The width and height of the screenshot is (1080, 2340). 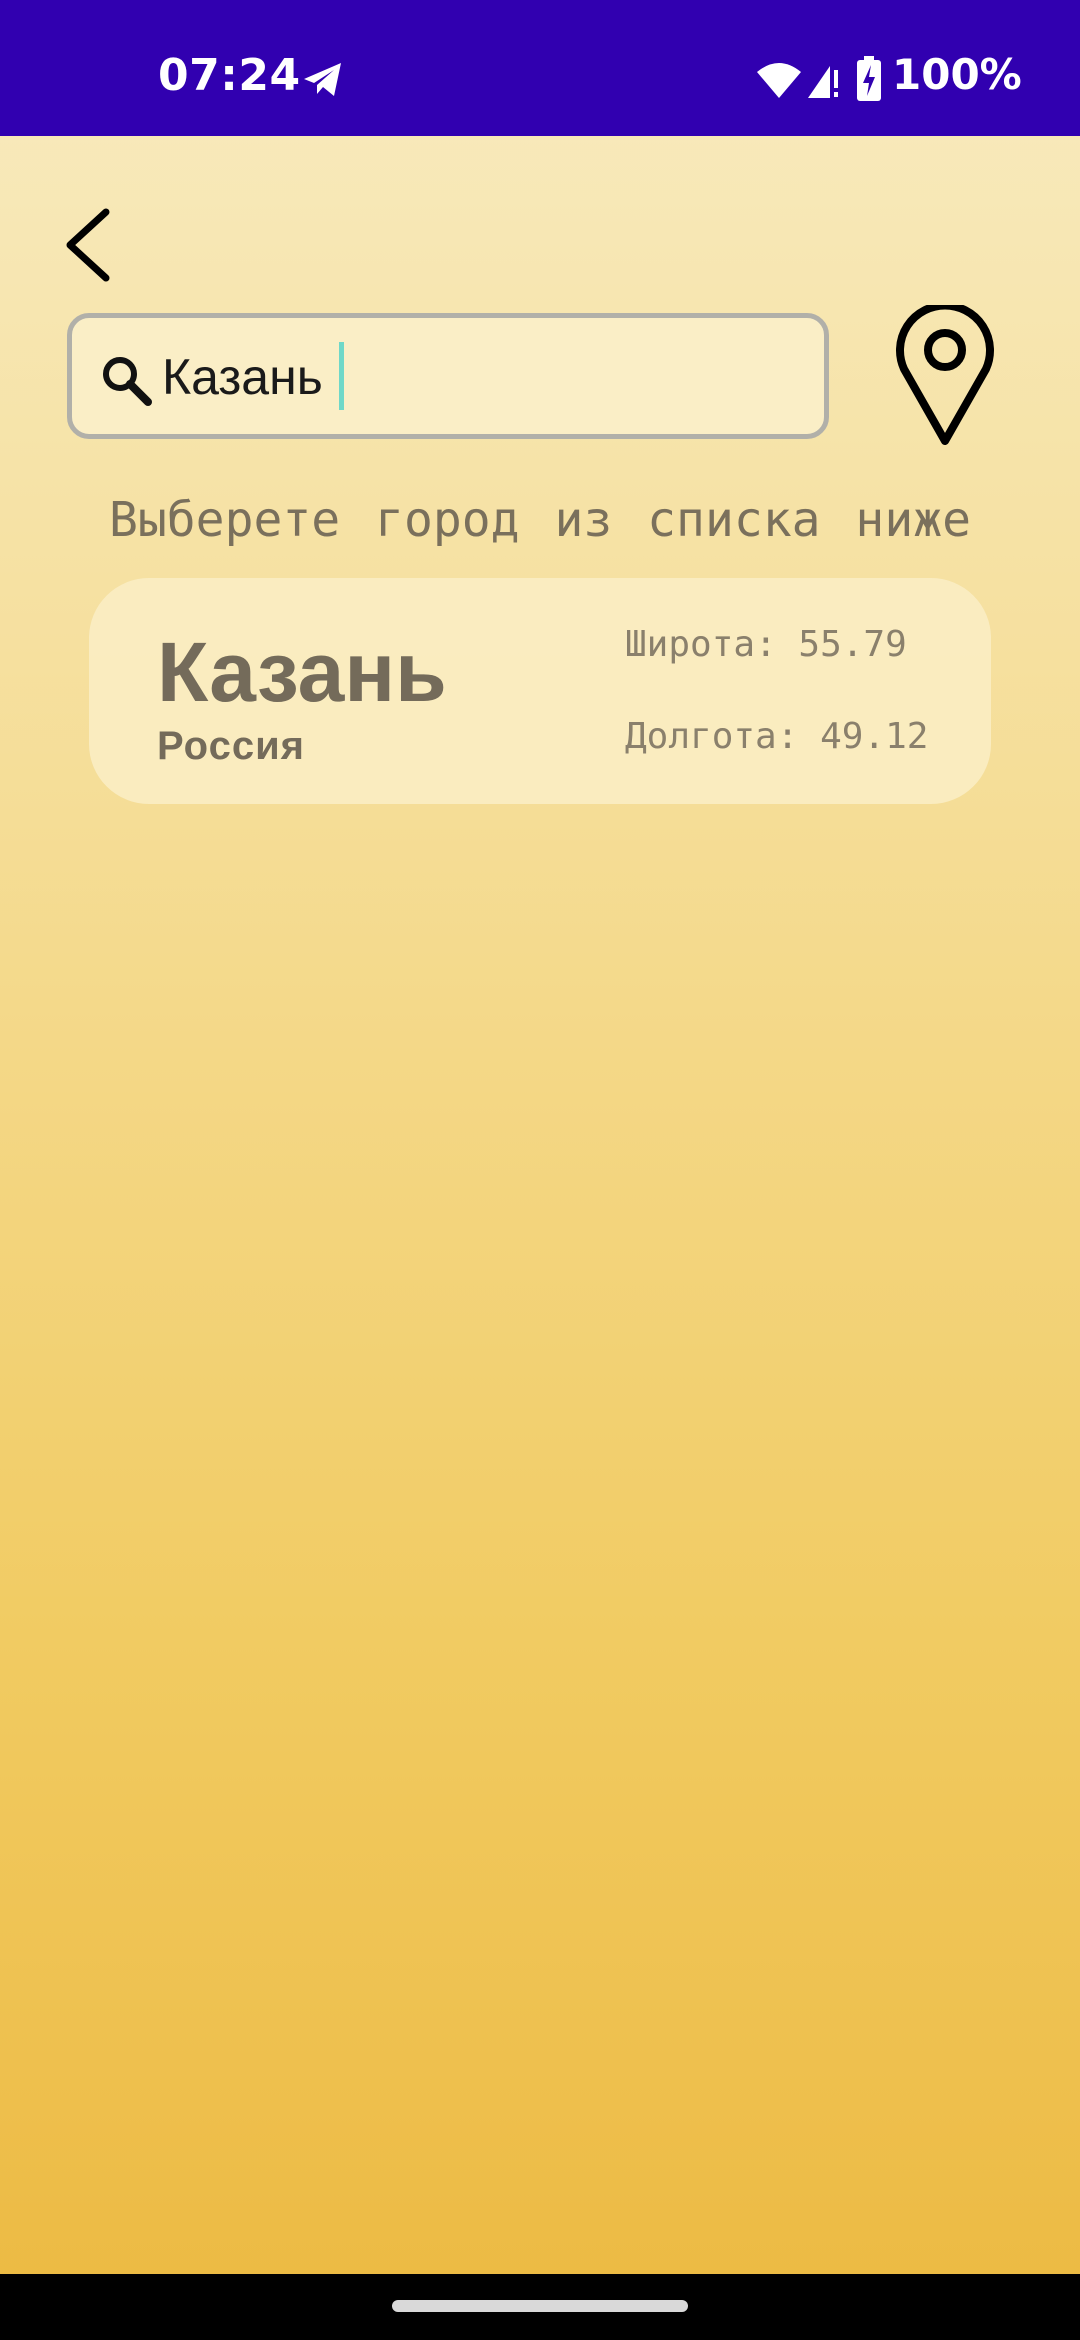 I want to click on text-cursor, so click(x=341, y=376).